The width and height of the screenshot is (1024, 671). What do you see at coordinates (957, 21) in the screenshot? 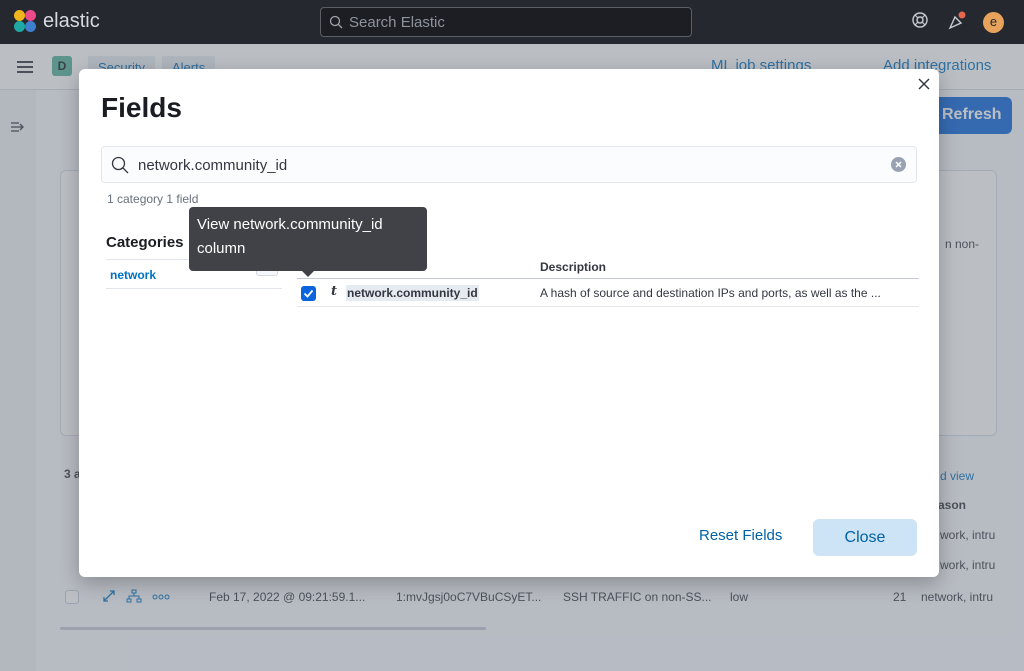
I see `news-feed-icon` at bounding box center [957, 21].